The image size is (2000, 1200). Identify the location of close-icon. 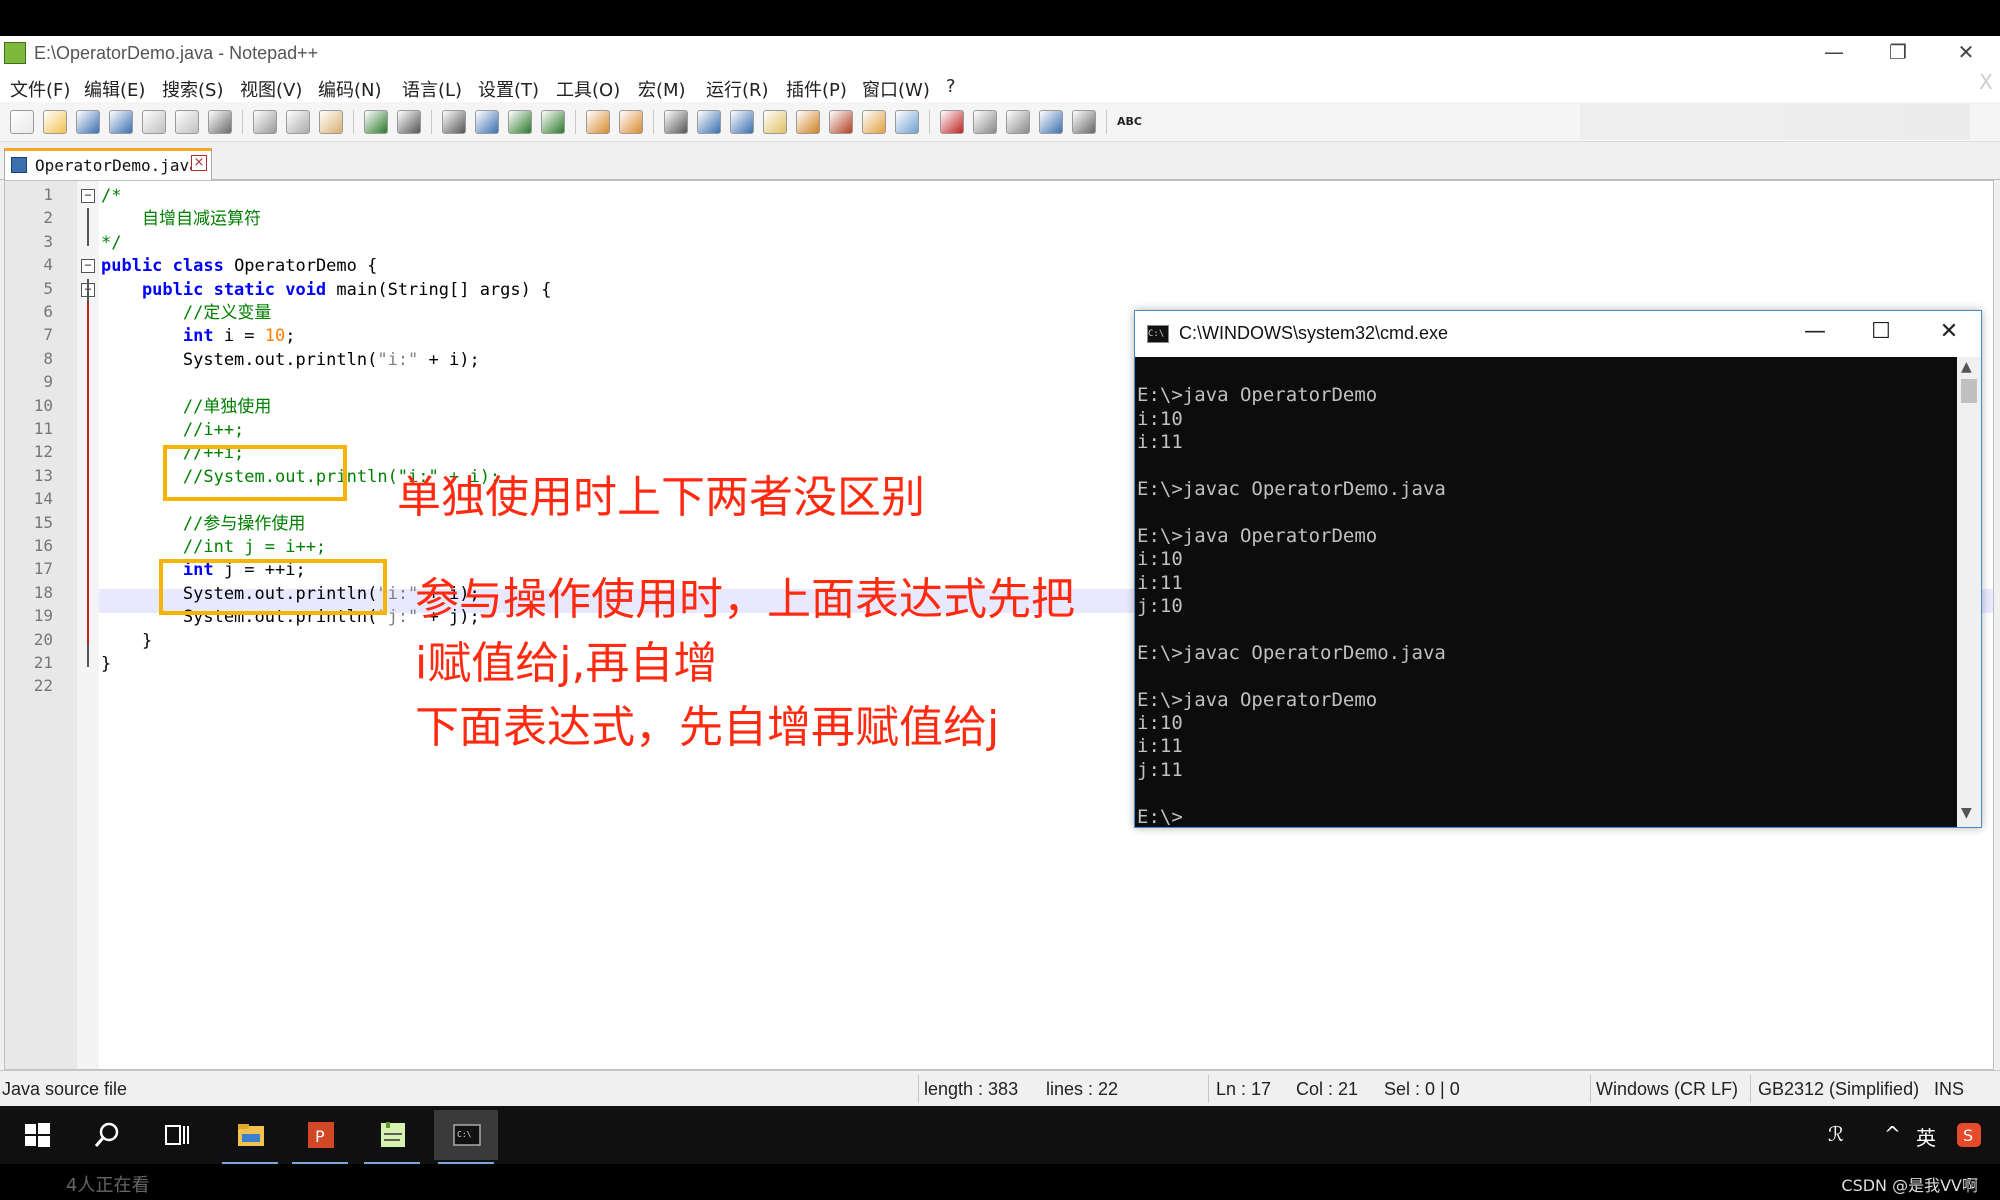
(154, 122).